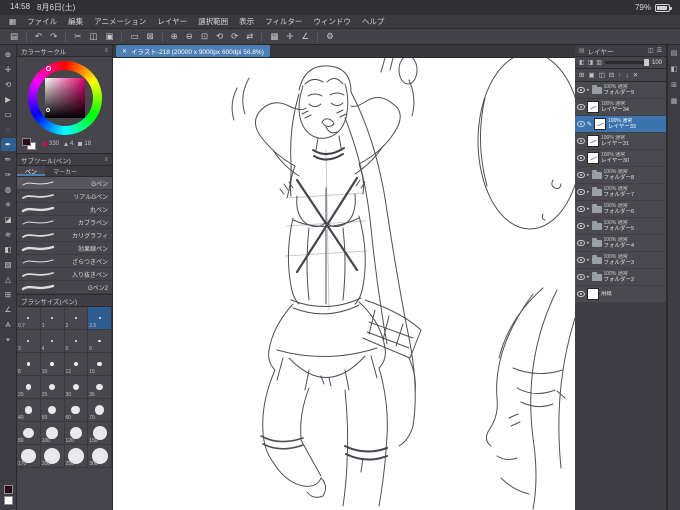  I want to click on brush-size-cell: 0.7, so click(29, 318).